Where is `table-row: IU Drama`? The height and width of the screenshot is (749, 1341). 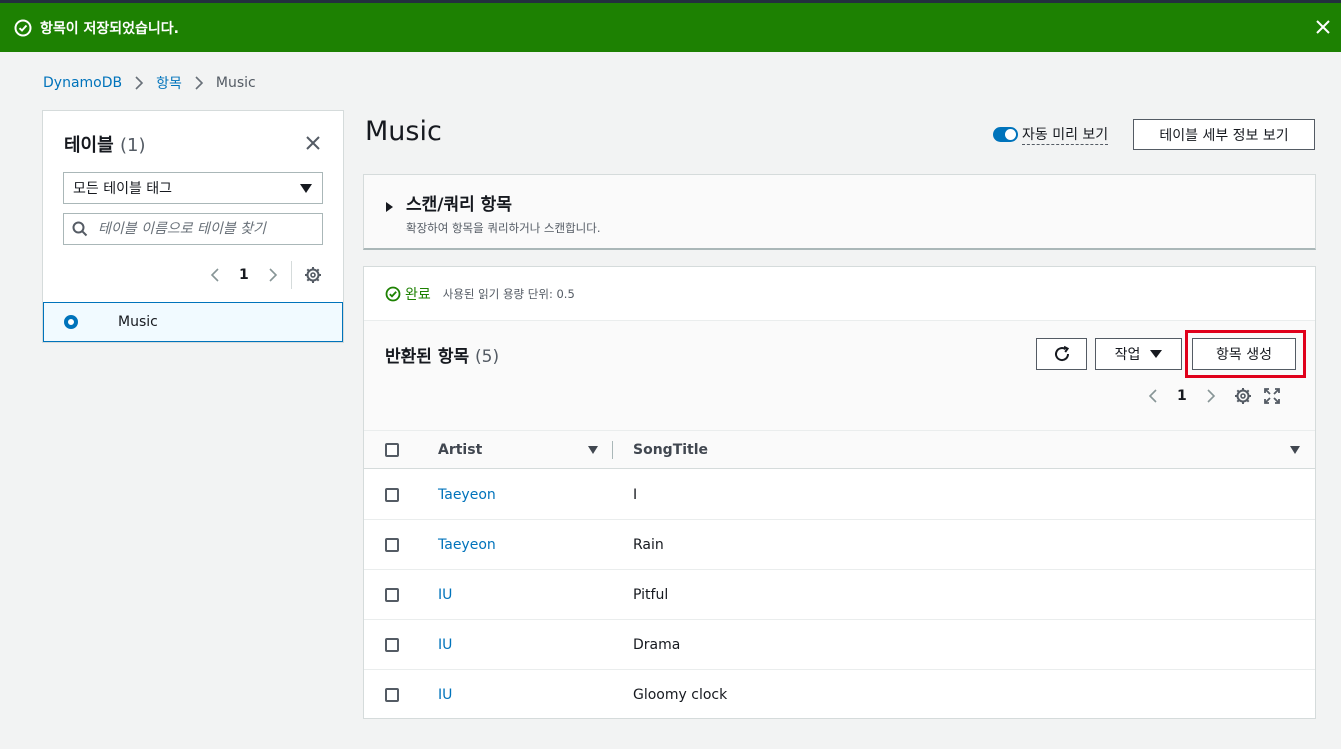 table-row: IU Drama is located at coordinates (839, 645).